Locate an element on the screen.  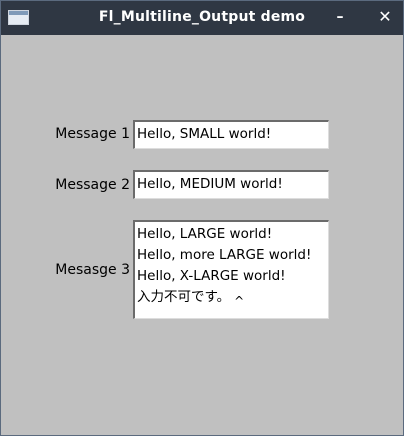
title-bar: Fl_Multiline_Output demo – ✕ is located at coordinates (202, 18).